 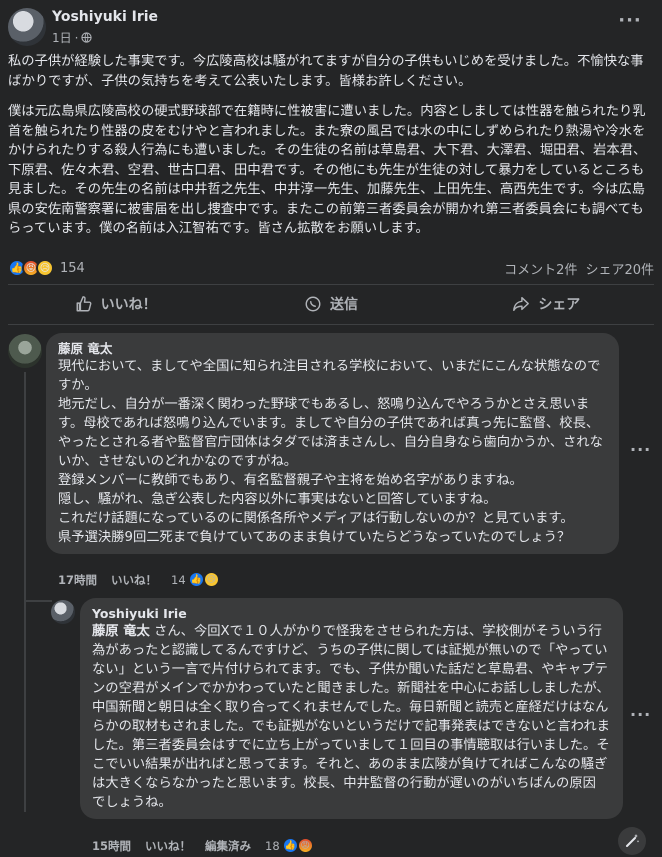 I want to click on reply-like-button: いいね！, so click(x=168, y=846).